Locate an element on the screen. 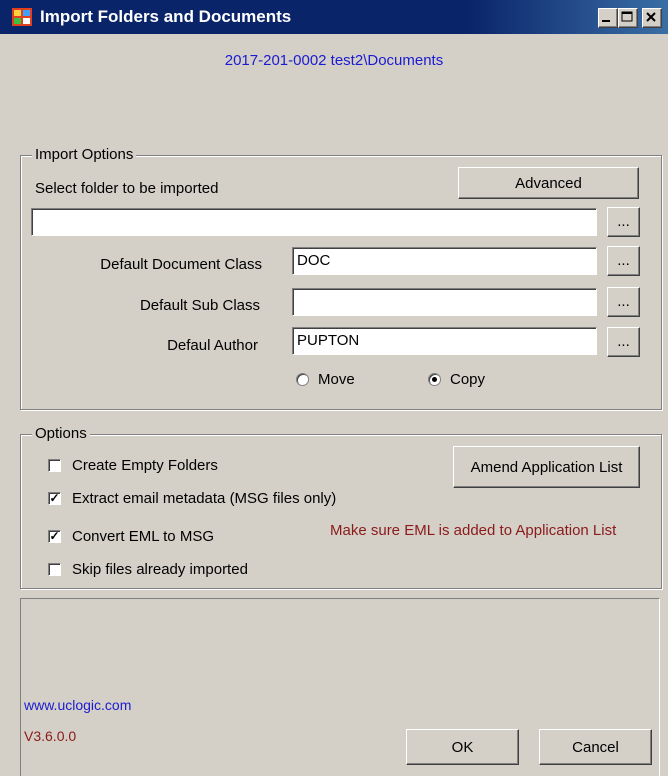 This screenshot has height=776, width=668. move-radio is located at coordinates (302, 379).